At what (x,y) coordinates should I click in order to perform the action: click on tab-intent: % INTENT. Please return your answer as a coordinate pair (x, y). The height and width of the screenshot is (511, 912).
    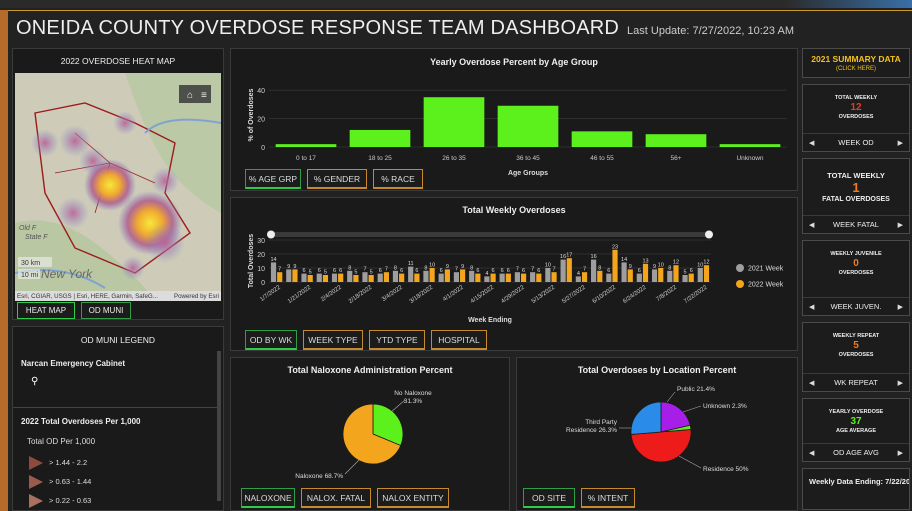
    Looking at the image, I should click on (608, 498).